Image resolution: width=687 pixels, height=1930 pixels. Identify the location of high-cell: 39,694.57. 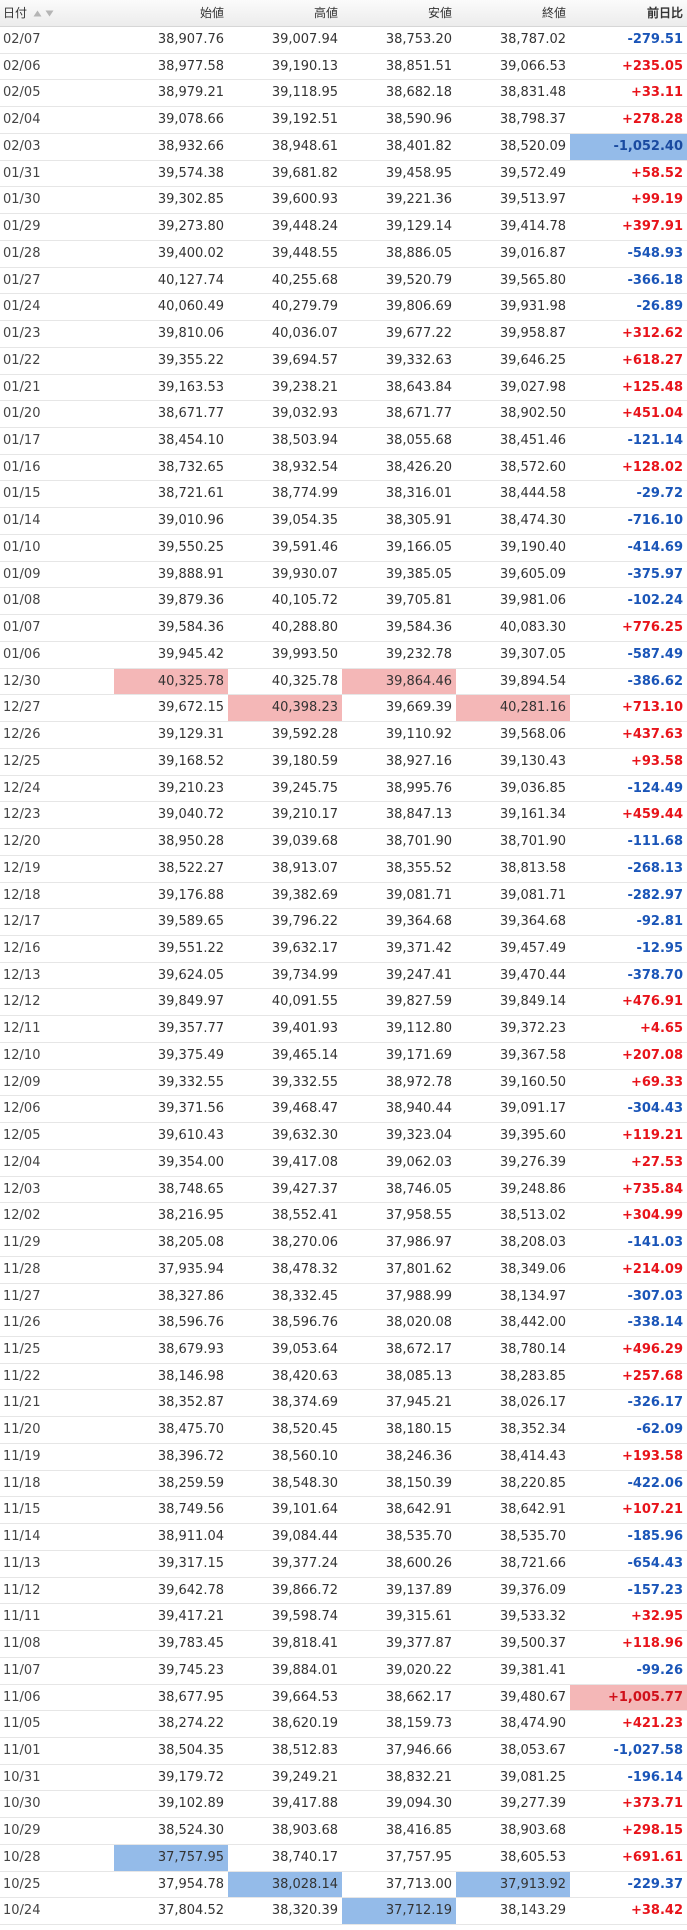
(304, 360).